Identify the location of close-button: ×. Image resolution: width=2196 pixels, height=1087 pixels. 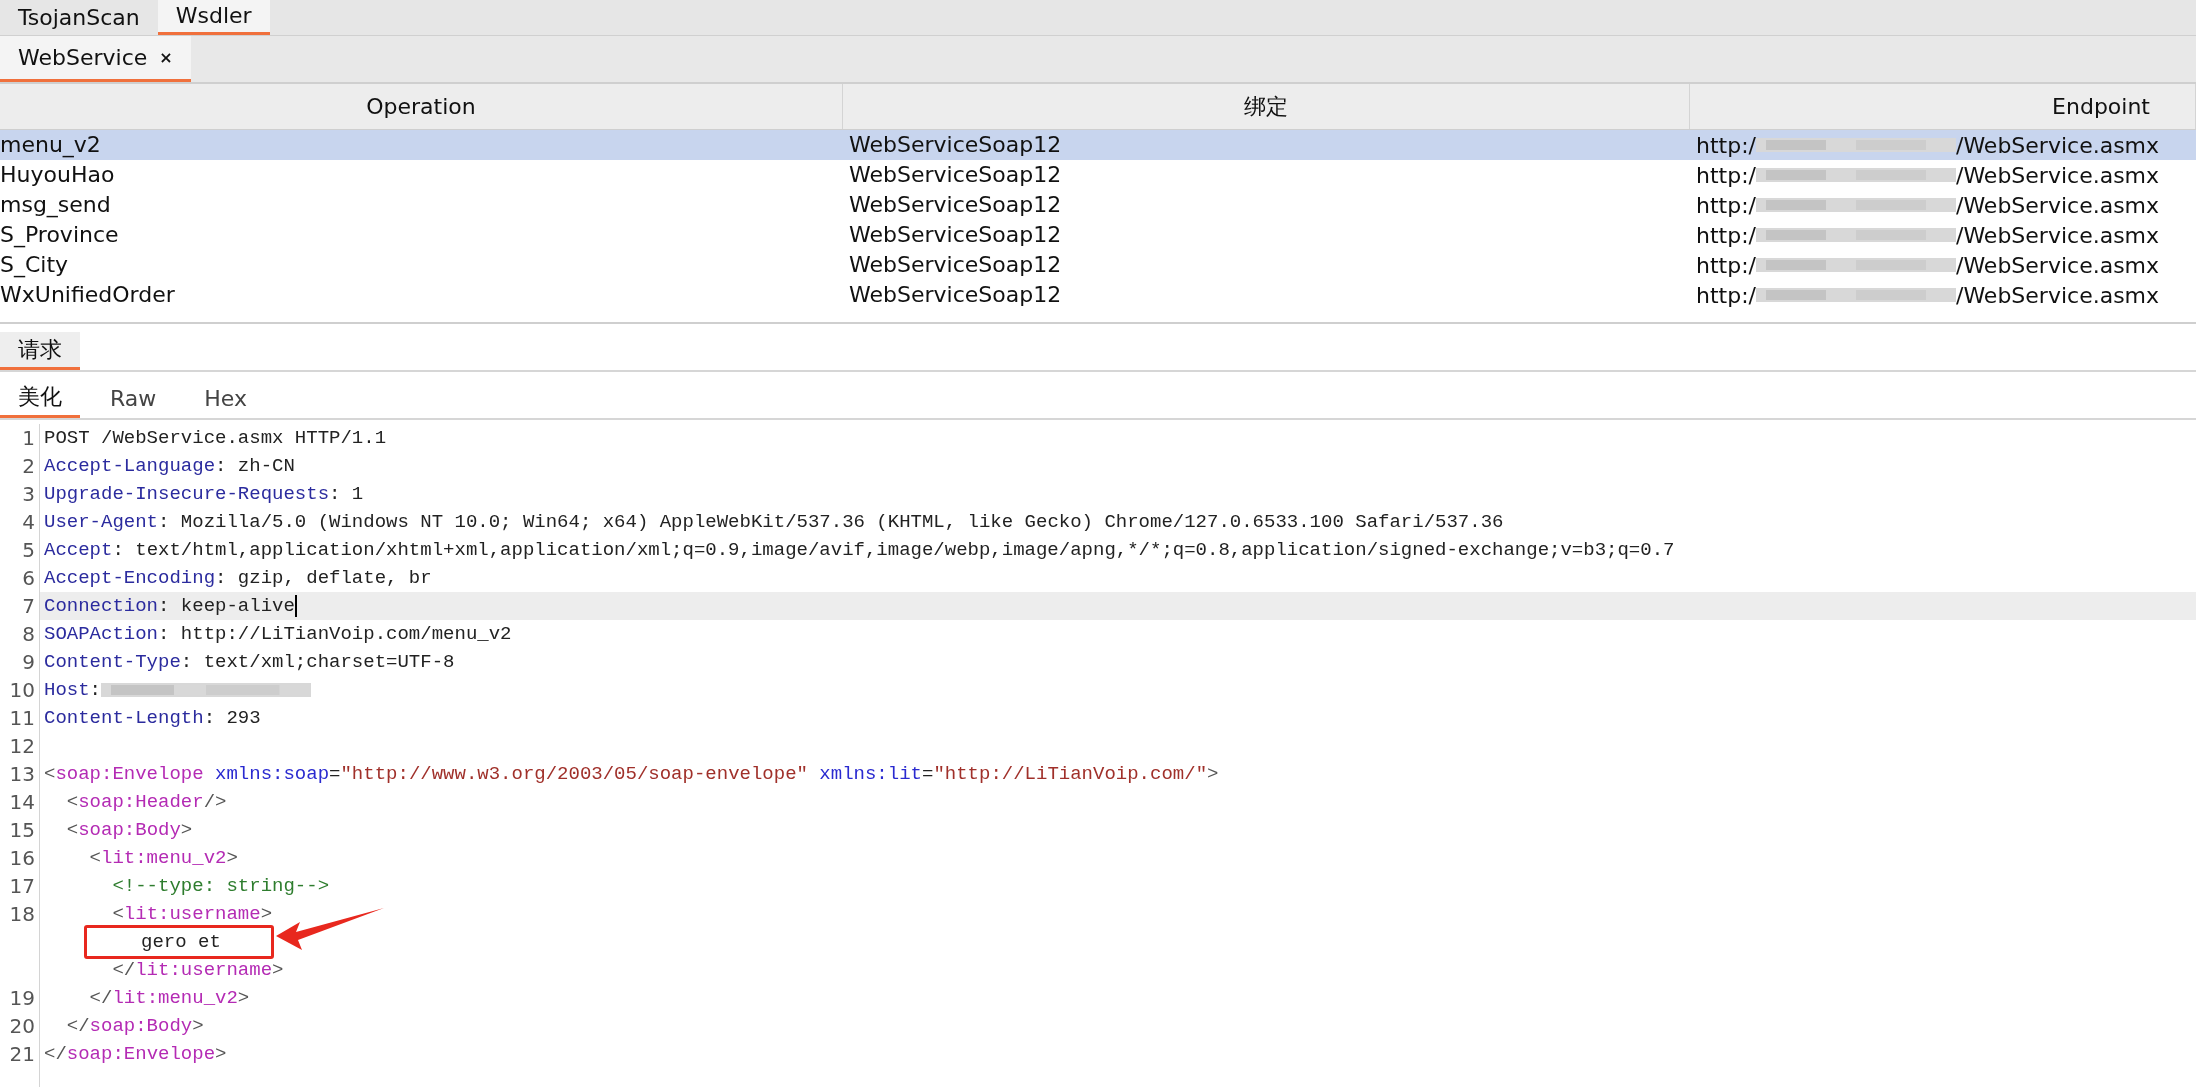
(166, 57).